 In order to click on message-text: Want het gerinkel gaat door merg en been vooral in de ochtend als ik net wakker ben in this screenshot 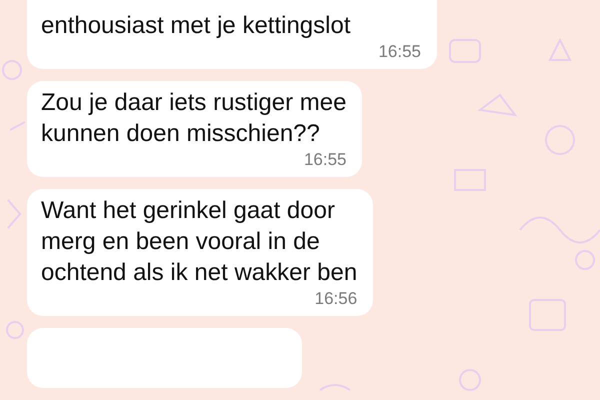, I will do `click(199, 242)`.